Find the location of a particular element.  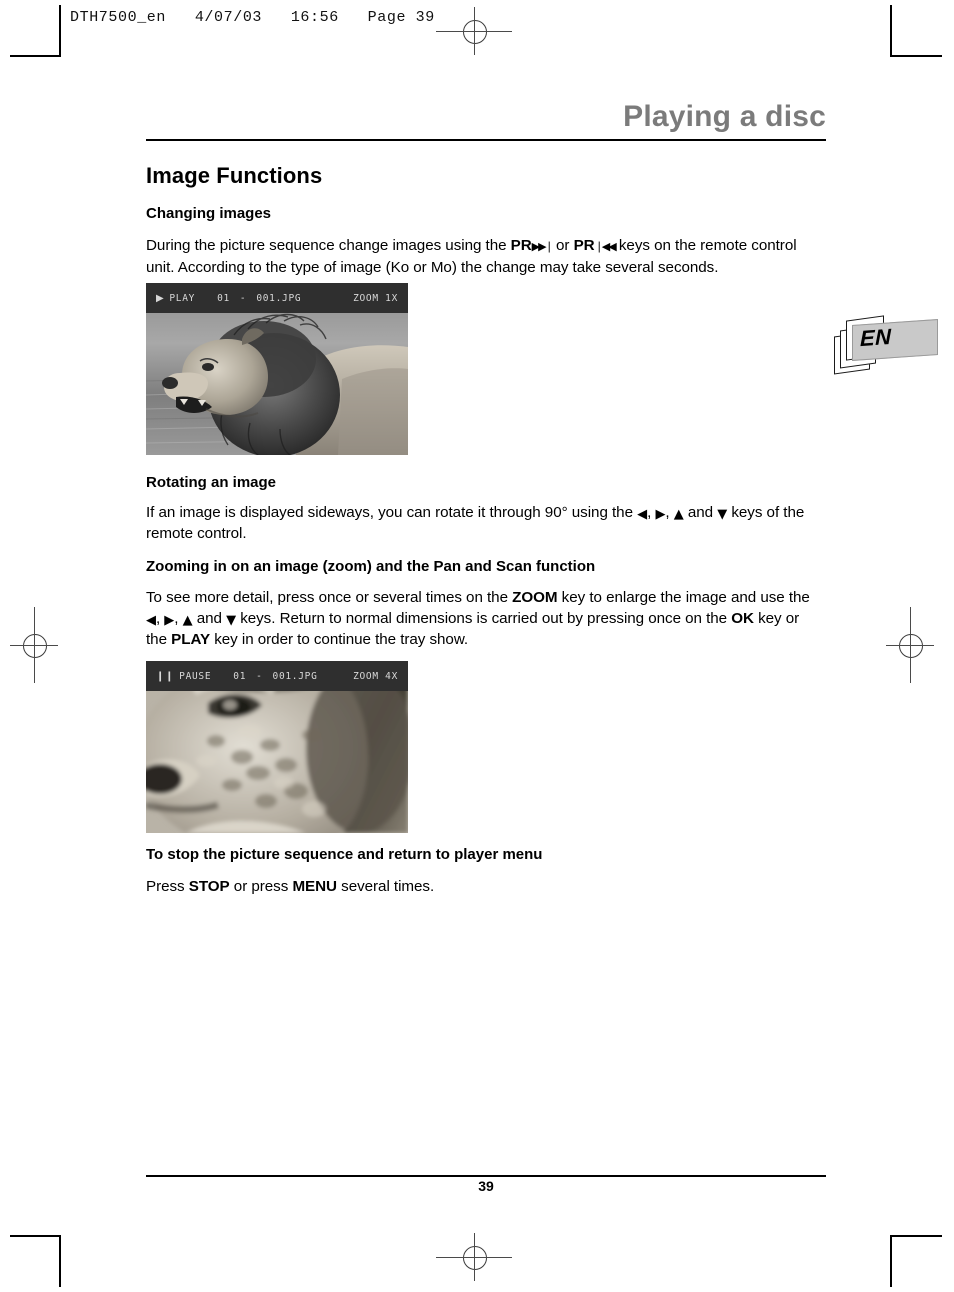

key-stop: STOP is located at coordinates (209, 886).